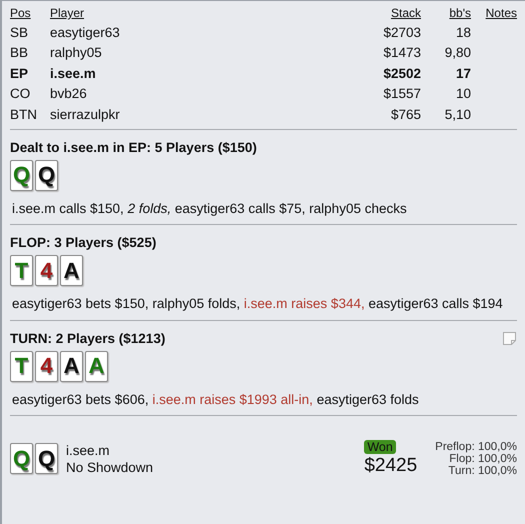 The height and width of the screenshot is (524, 525). What do you see at coordinates (446, 13) in the screenshot?
I see `column-header: bb's` at bounding box center [446, 13].